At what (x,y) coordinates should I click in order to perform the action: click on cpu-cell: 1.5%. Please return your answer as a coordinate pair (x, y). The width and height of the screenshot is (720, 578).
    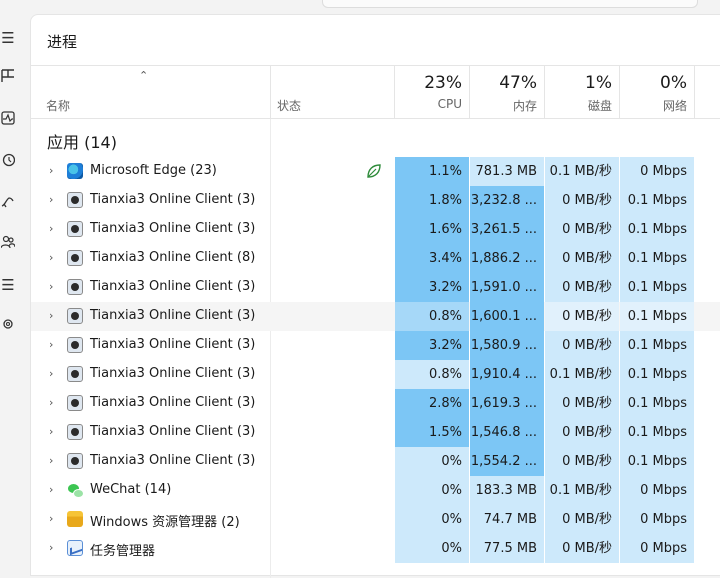
    Looking at the image, I should click on (432, 432).